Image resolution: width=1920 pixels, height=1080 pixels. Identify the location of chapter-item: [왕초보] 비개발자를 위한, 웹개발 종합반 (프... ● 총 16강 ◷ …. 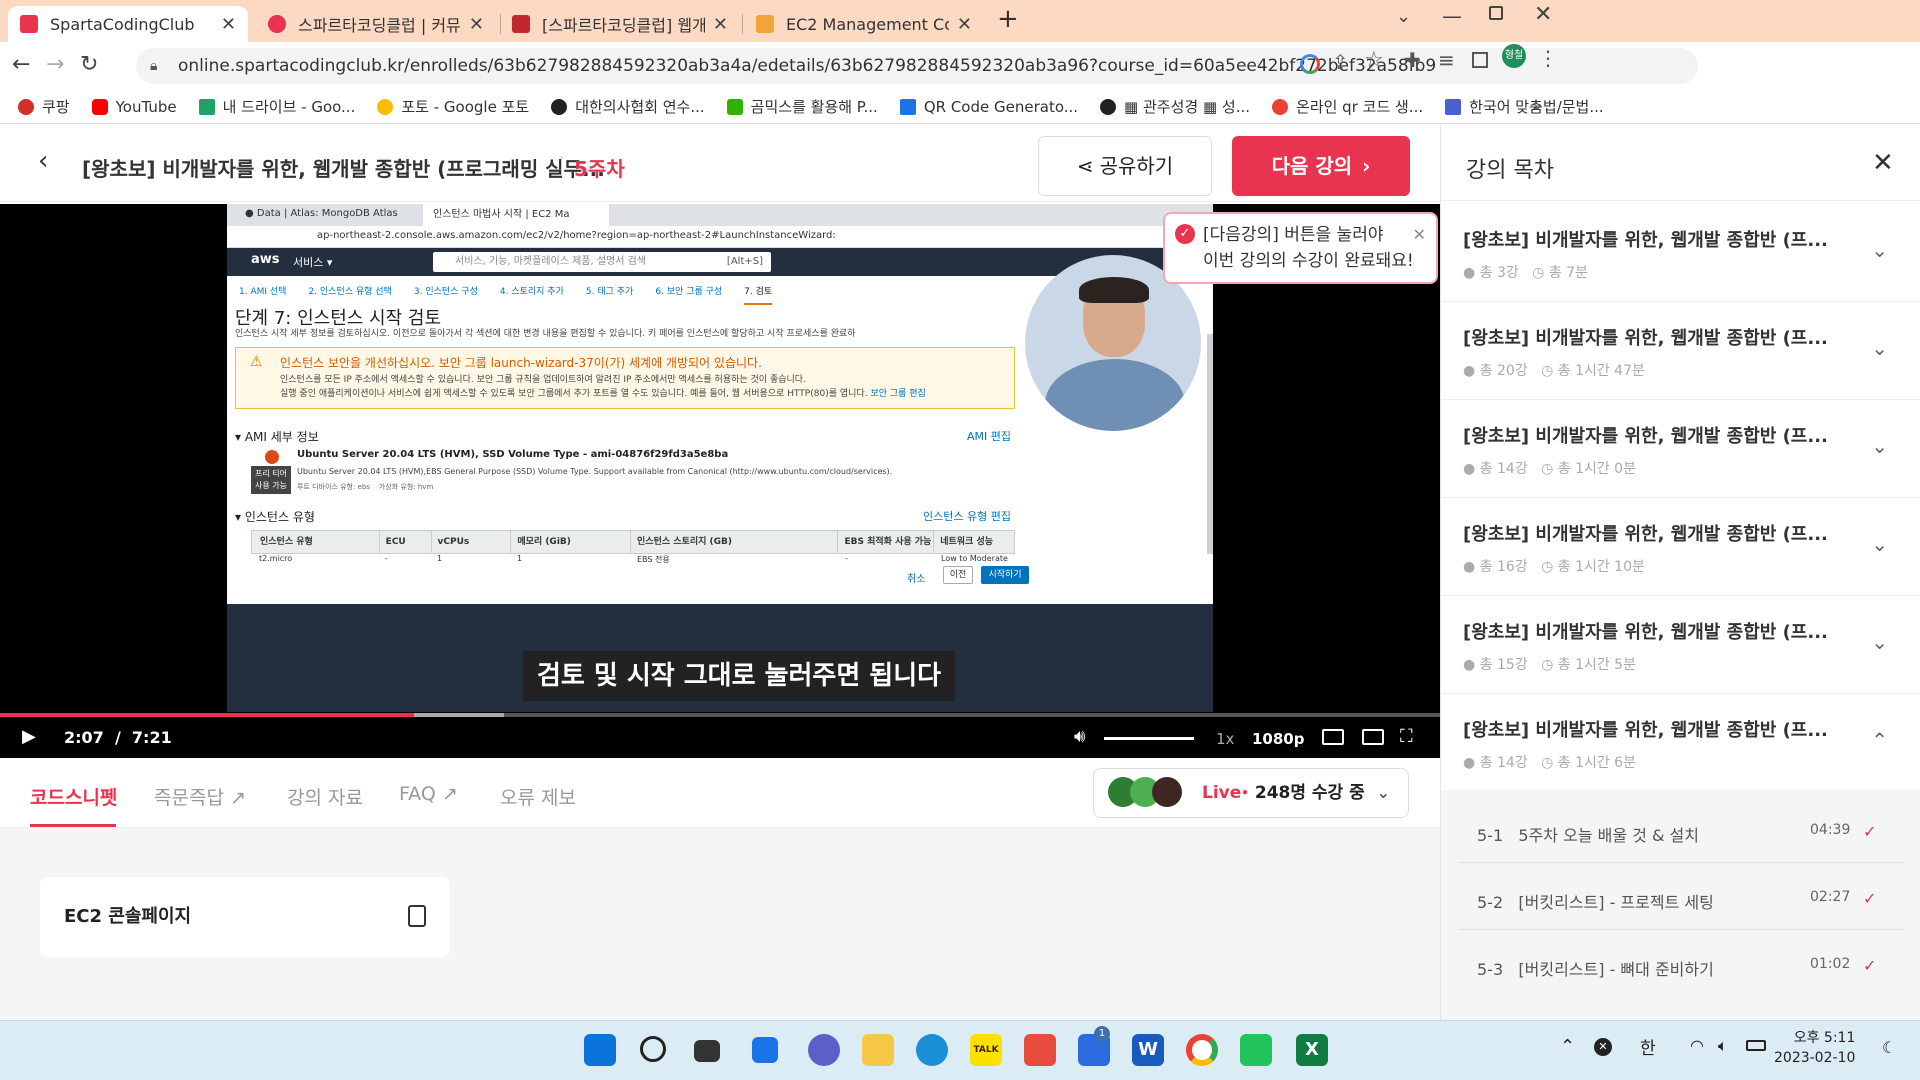
(1680, 547).